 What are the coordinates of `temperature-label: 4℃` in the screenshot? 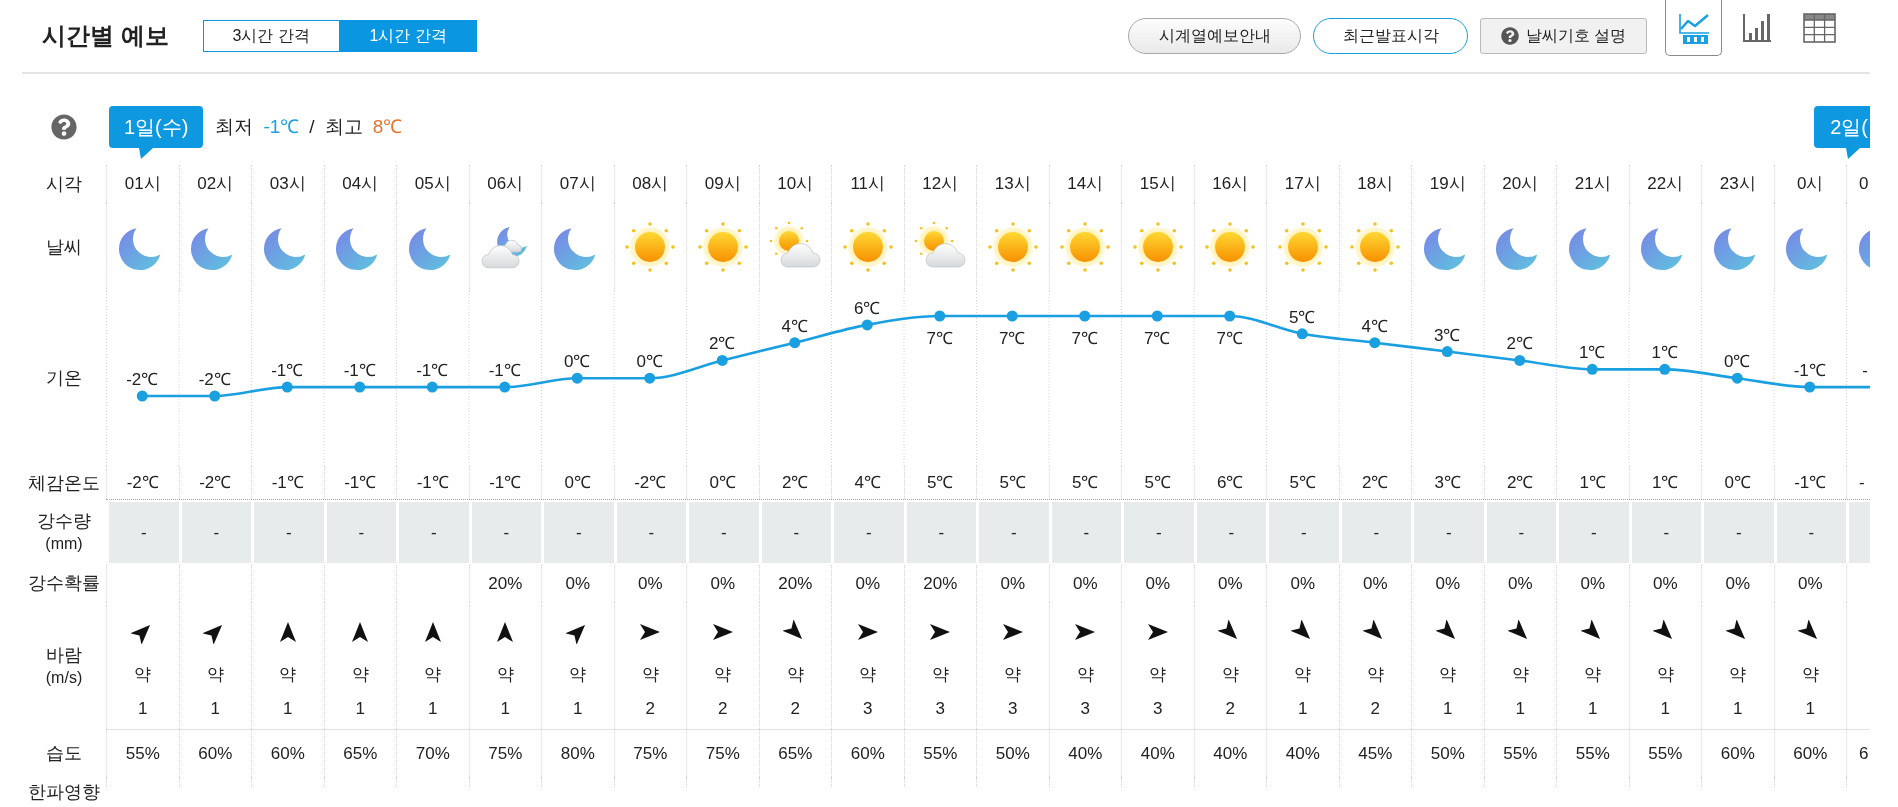 It's located at (794, 326).